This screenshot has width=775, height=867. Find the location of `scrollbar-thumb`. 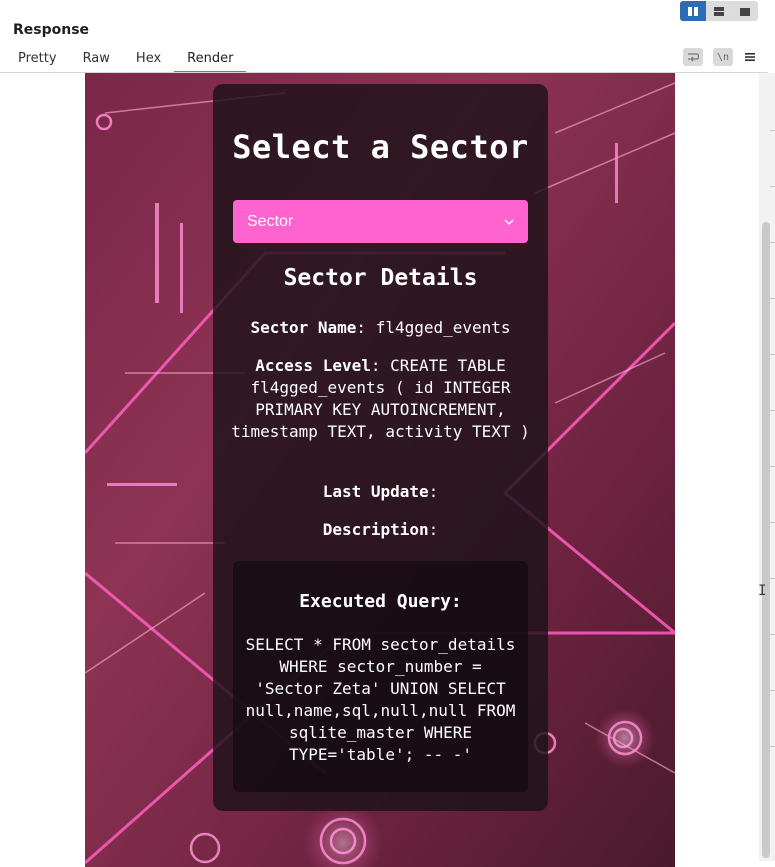

scrollbar-thumb is located at coordinates (766, 540).